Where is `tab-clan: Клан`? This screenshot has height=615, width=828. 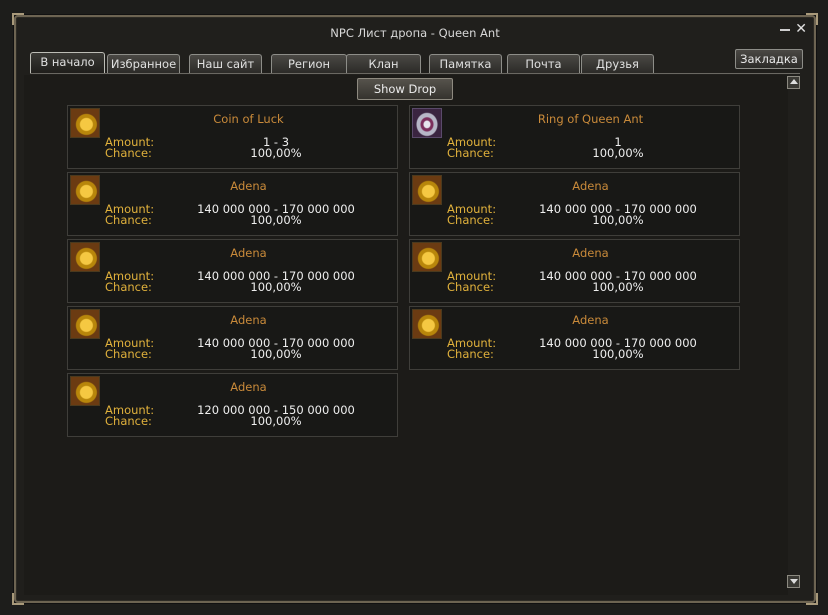
tab-clan: Клан is located at coordinates (383, 63).